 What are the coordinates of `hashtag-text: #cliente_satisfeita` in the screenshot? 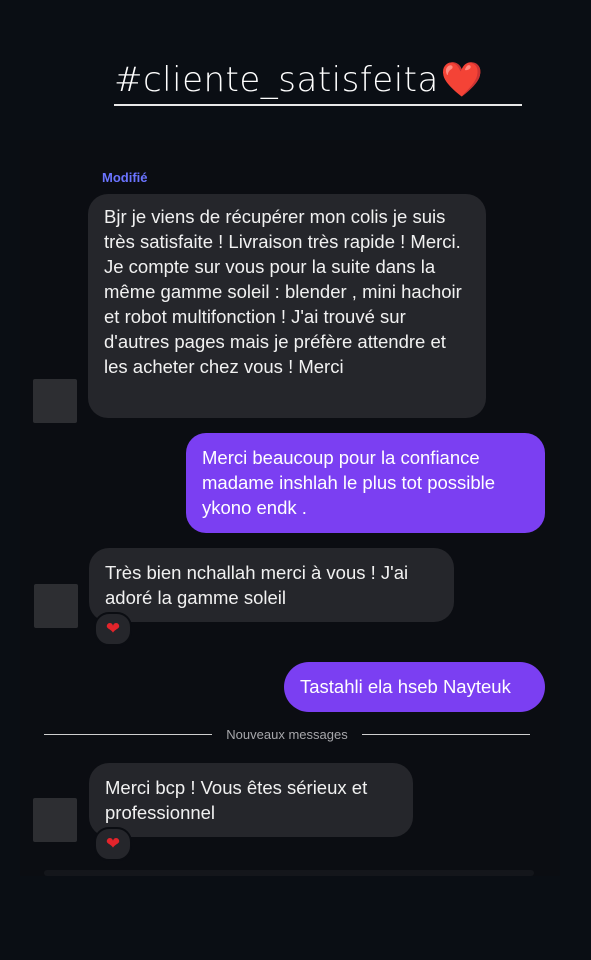 It's located at (276, 80).